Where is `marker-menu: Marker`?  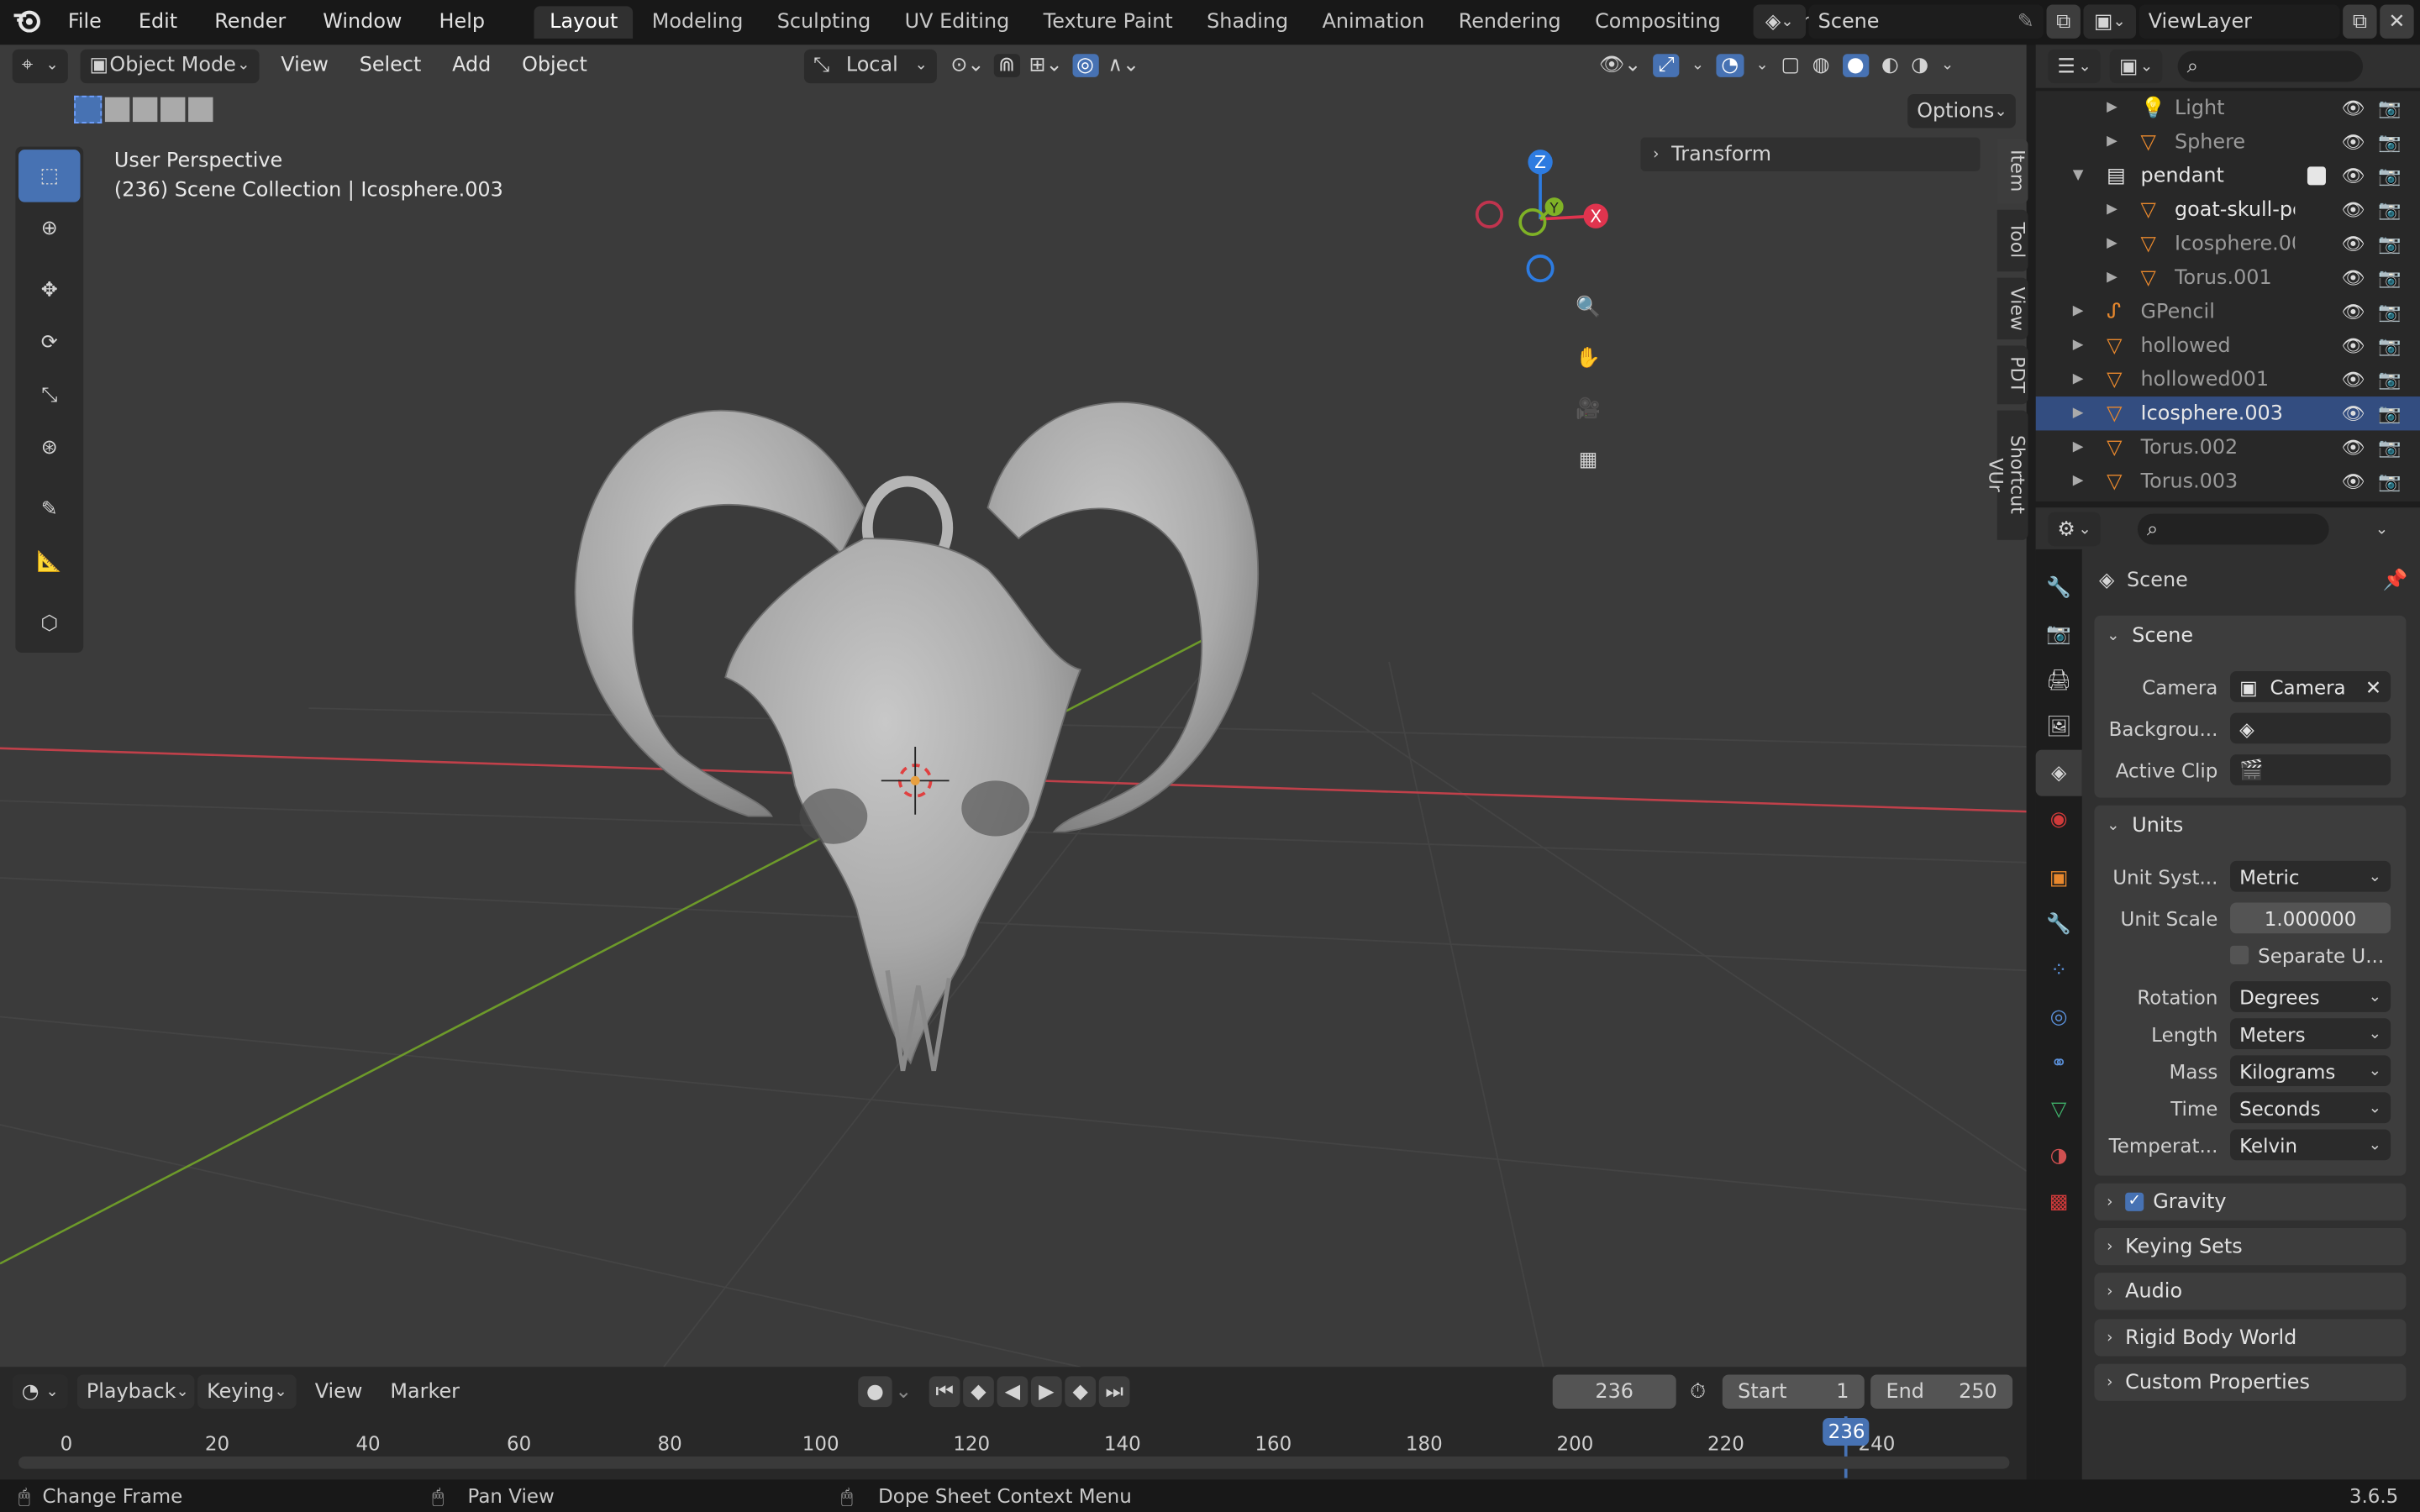
marker-menu: Marker is located at coordinates (425, 1392).